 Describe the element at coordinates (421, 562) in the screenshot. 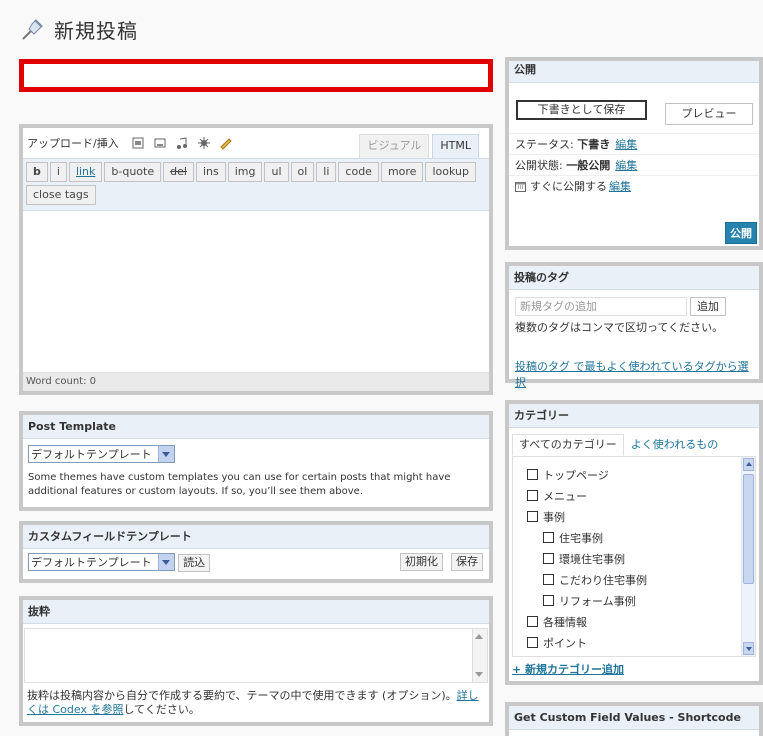

I see `reset-button: 初期化` at that location.